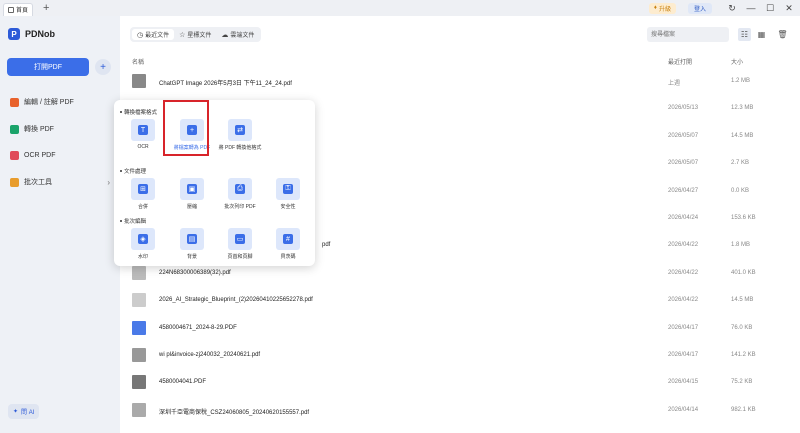 The image size is (800, 433). I want to click on open-pdf-button: 打開PDF, so click(48, 67).